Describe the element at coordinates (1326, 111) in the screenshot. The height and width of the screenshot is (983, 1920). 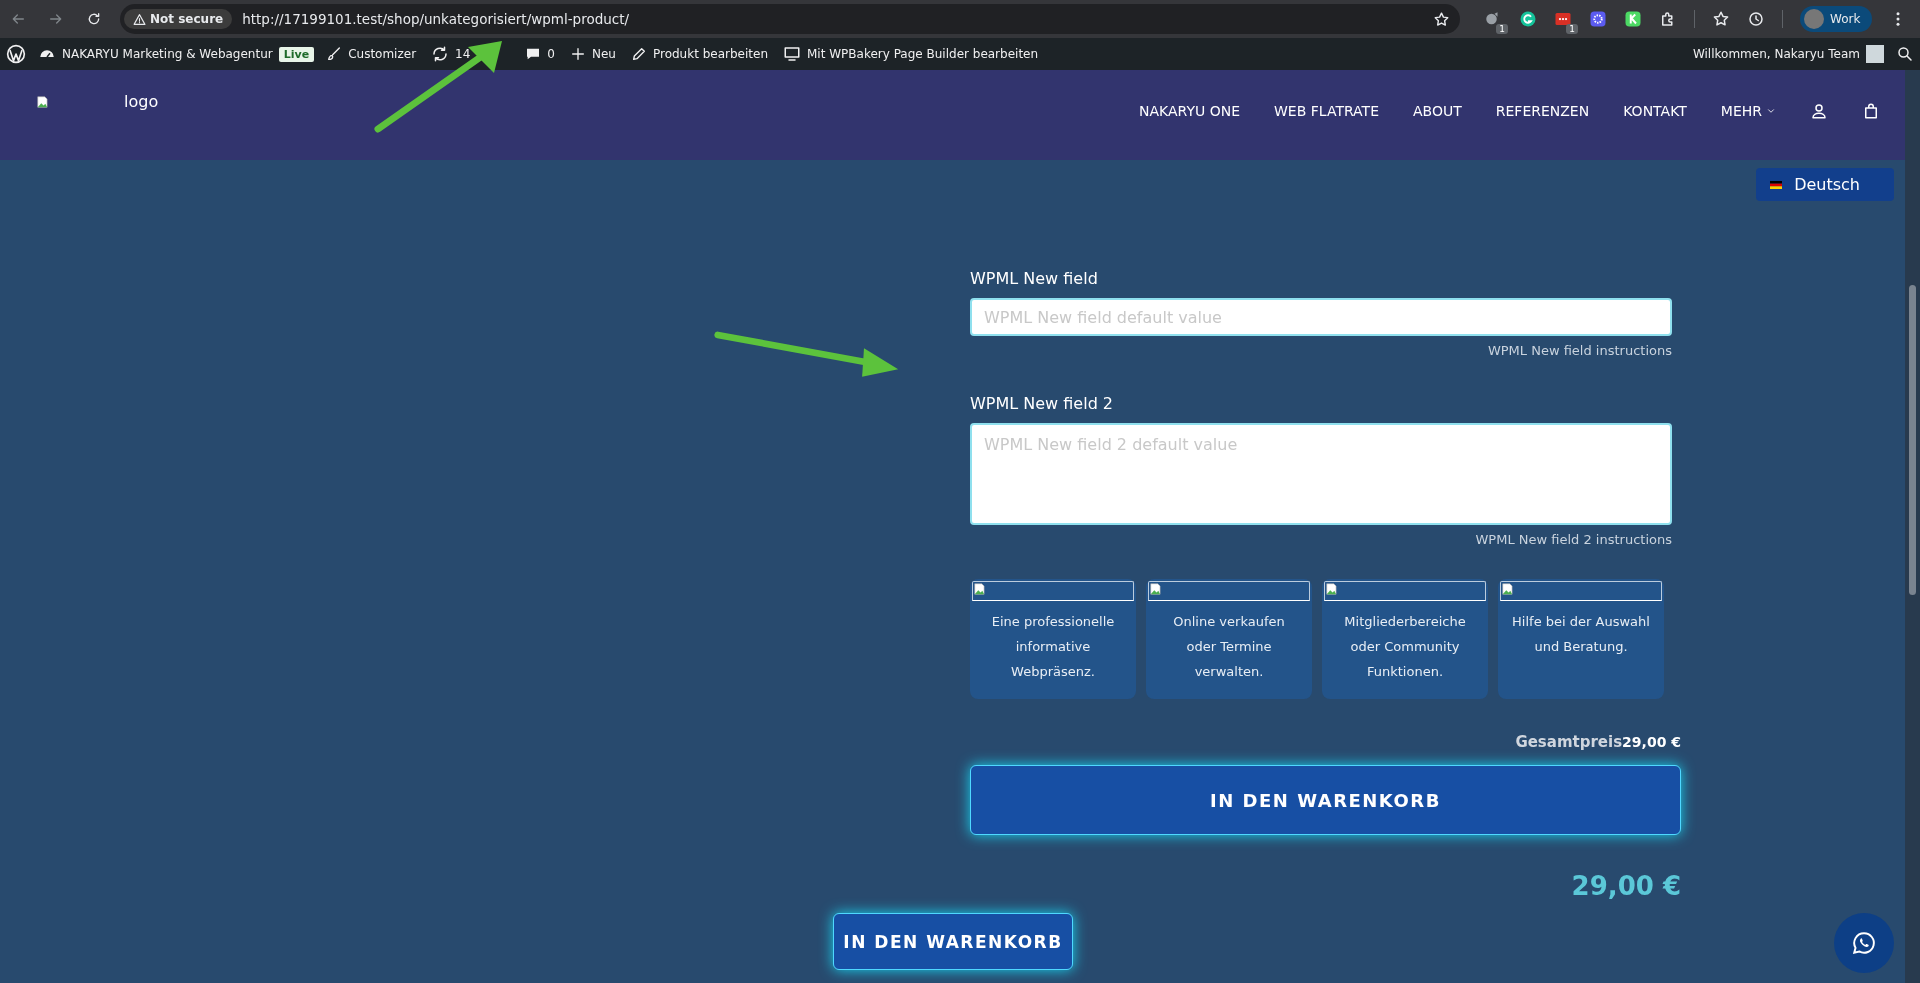
I see `nav-link: WEB FLATRATE` at that location.